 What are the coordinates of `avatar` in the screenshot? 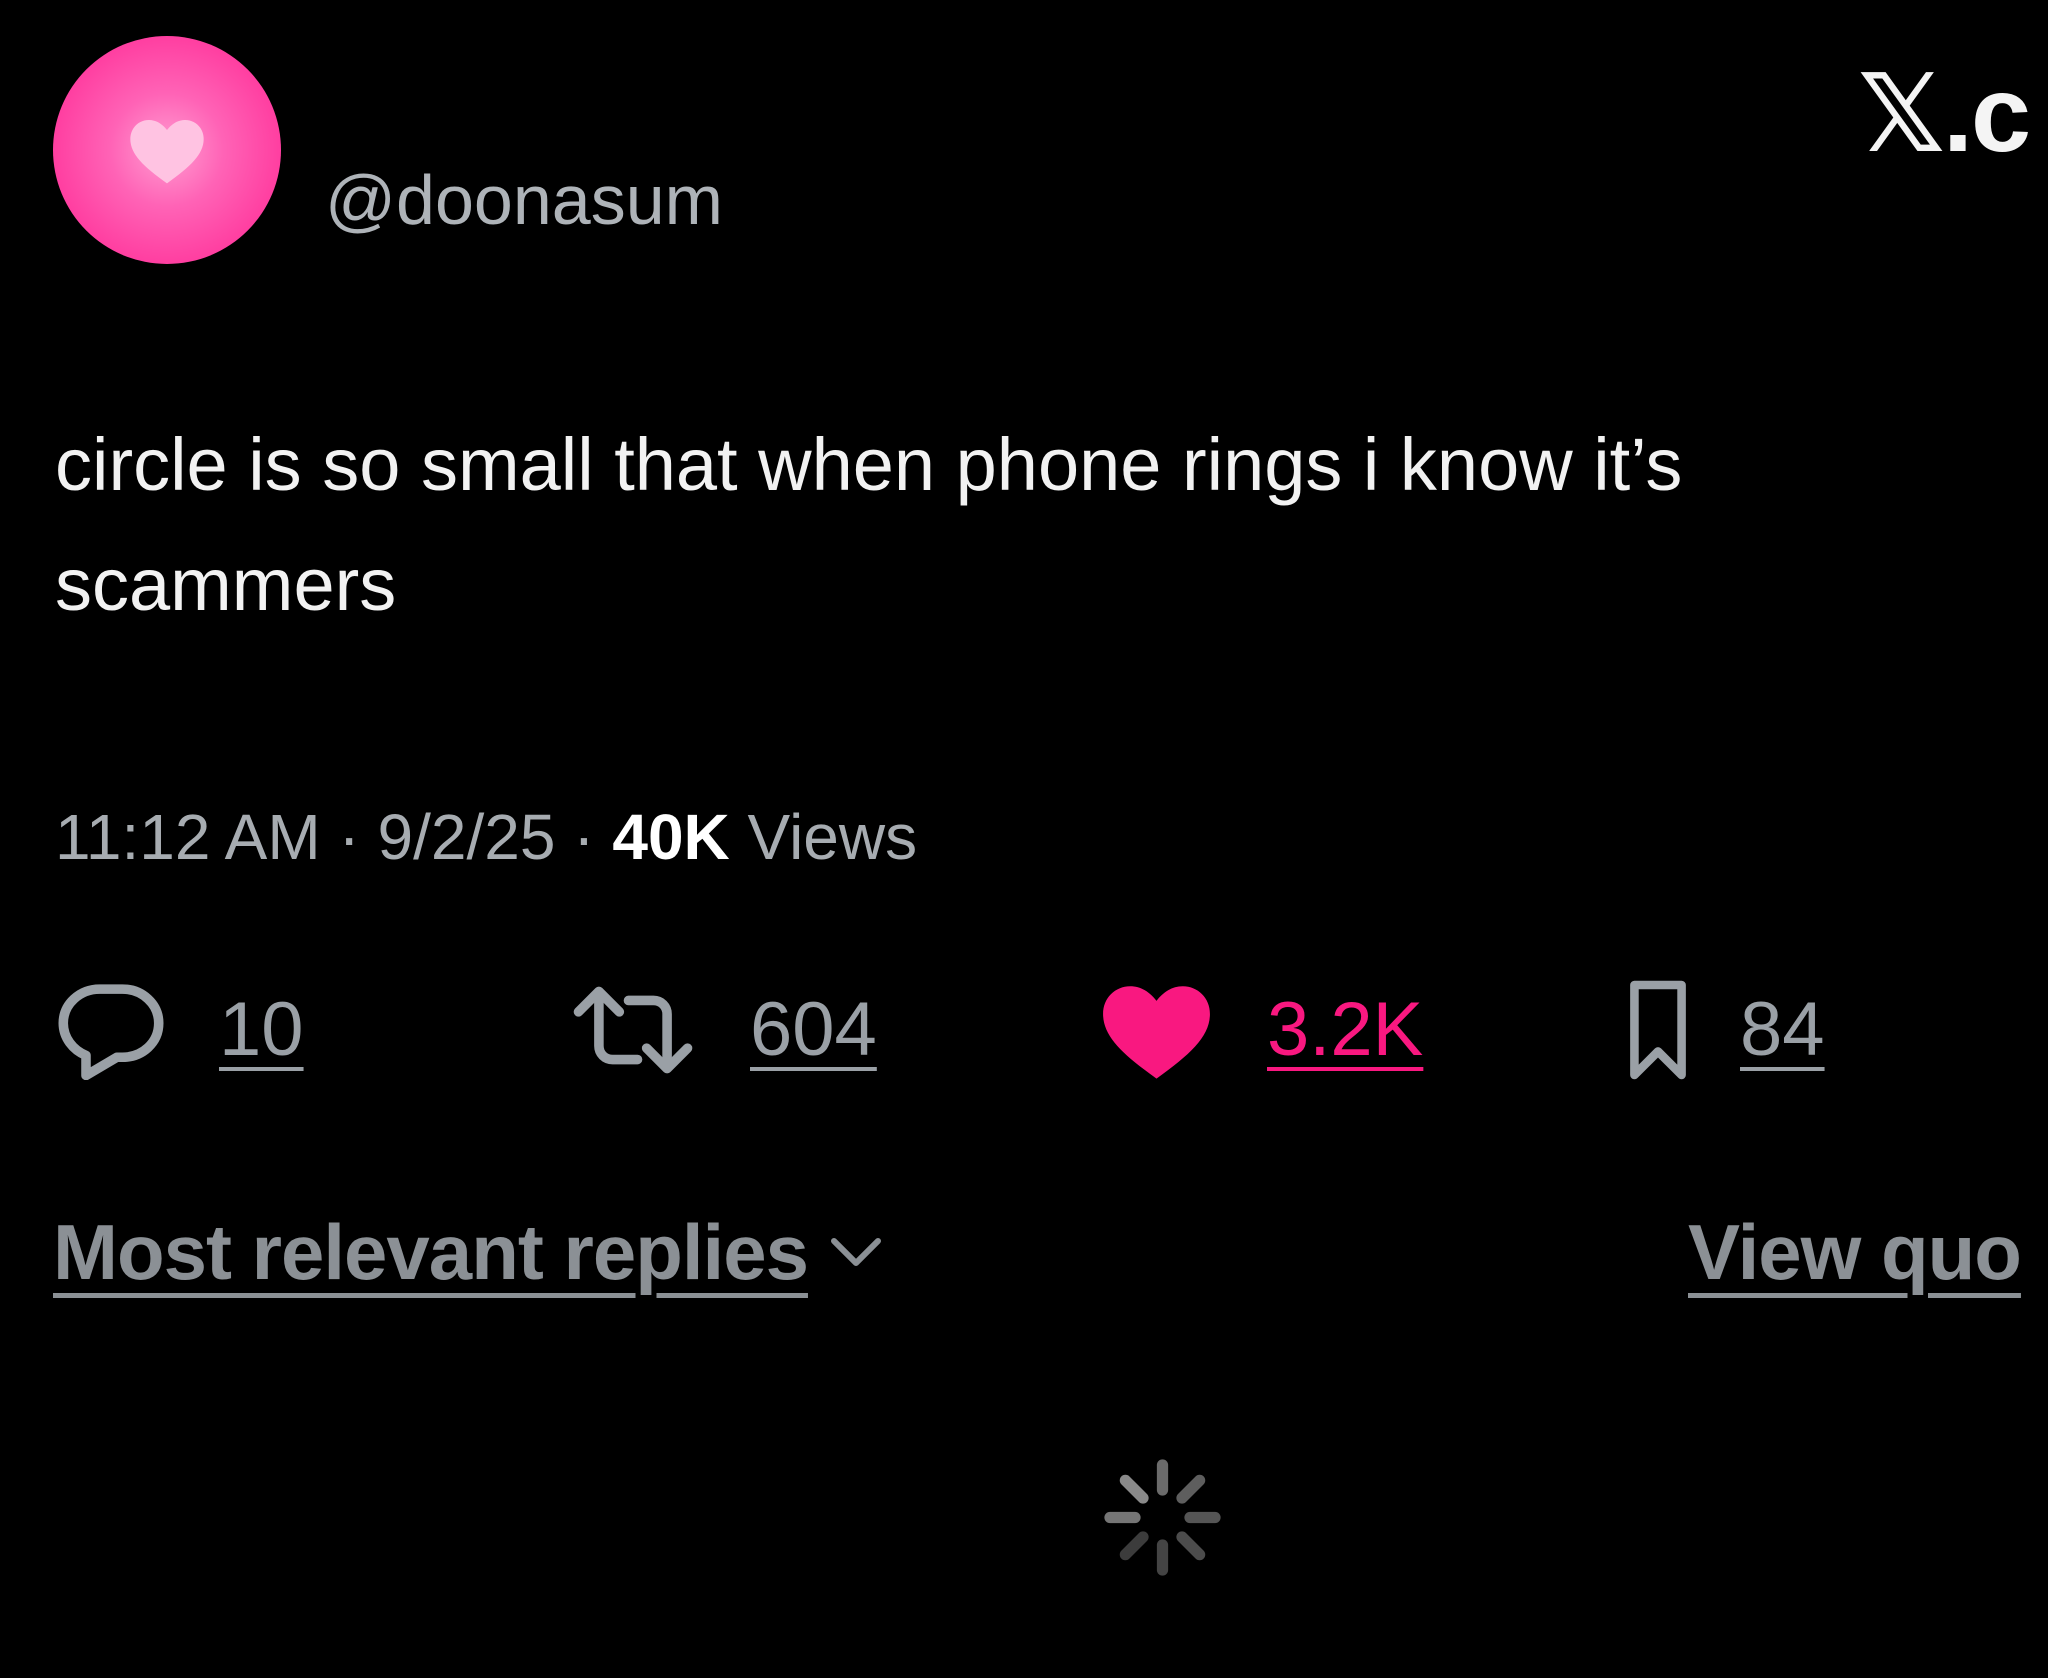 It's located at (167, 150).